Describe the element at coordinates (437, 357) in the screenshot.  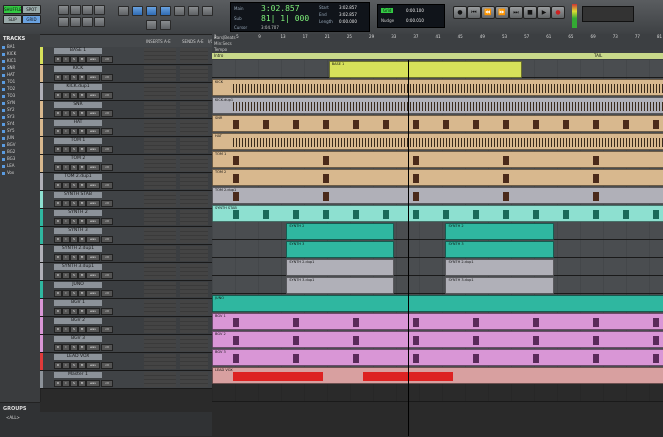
I see `track-lane: BGV 3` at that location.